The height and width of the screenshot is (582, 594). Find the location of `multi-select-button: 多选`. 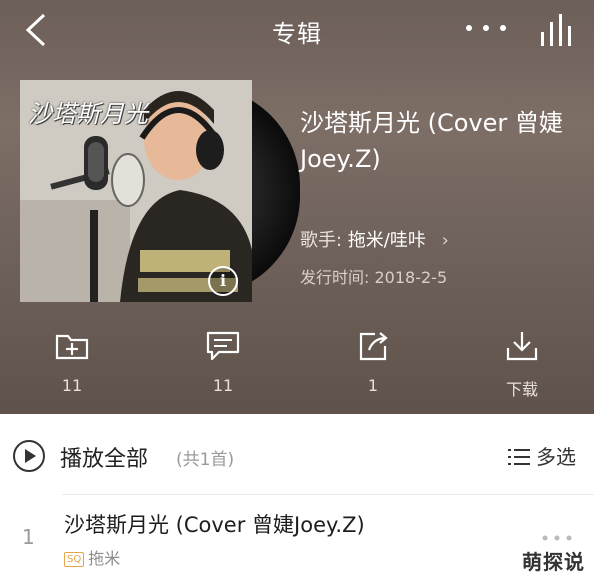

multi-select-button: 多选 is located at coordinates (542, 455).